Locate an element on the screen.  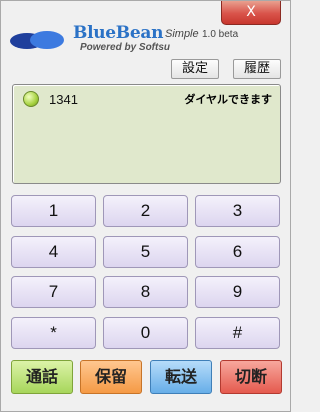
hold-button: 保留 is located at coordinates (111, 377).